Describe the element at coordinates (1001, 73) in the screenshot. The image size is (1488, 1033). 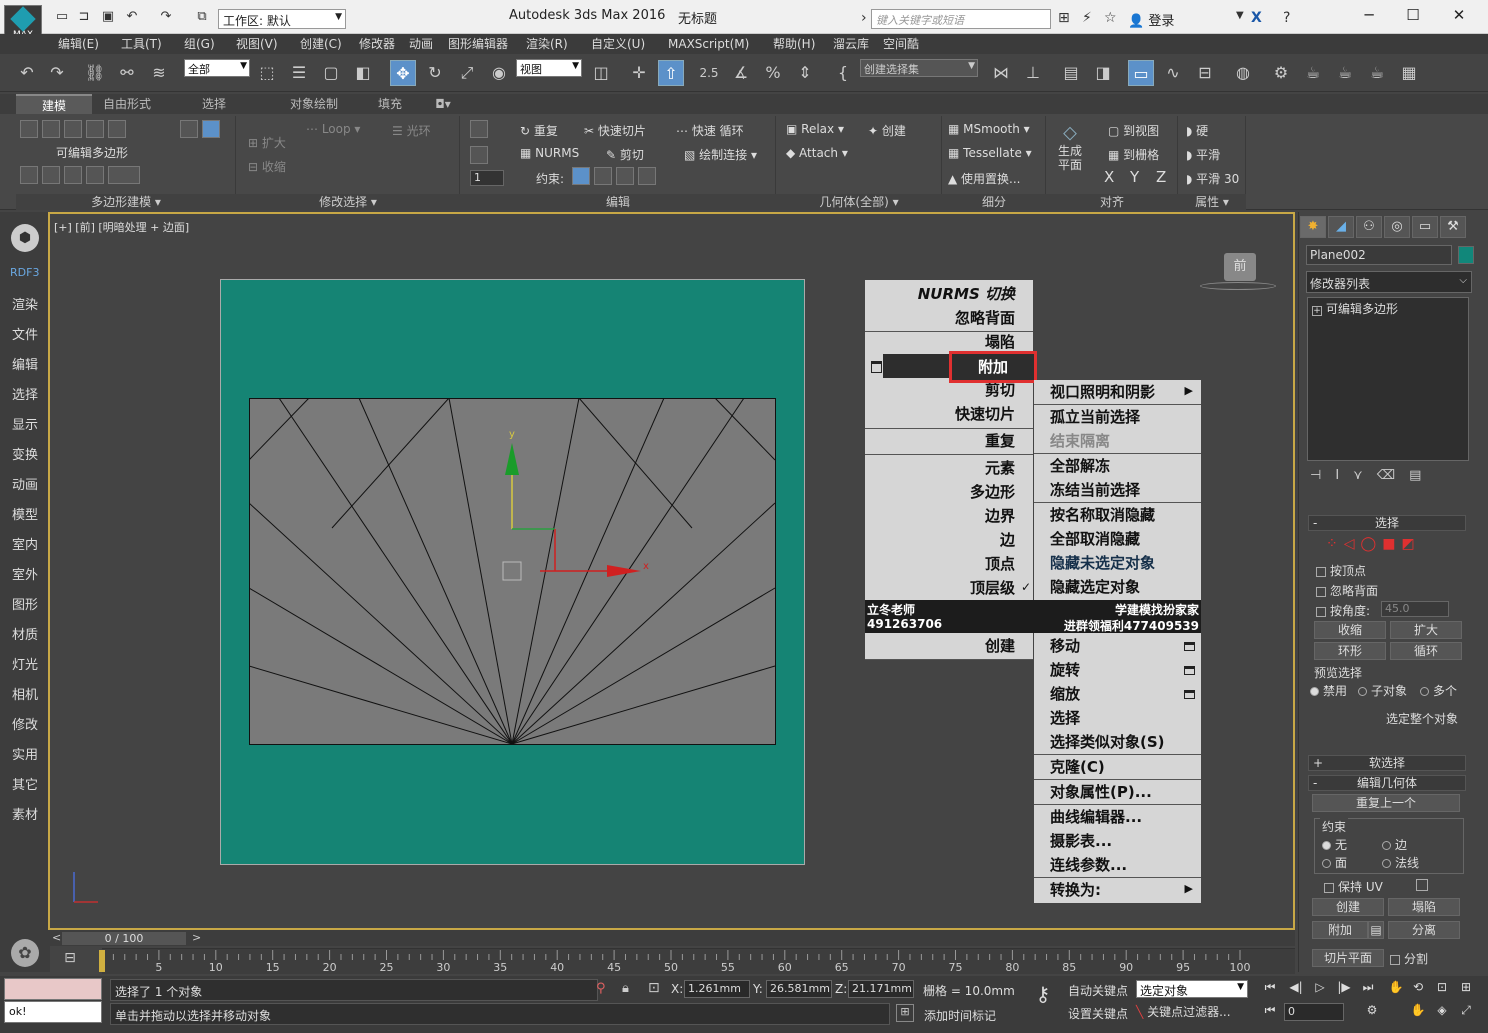
I see `mirror-icon: ⋈` at that location.